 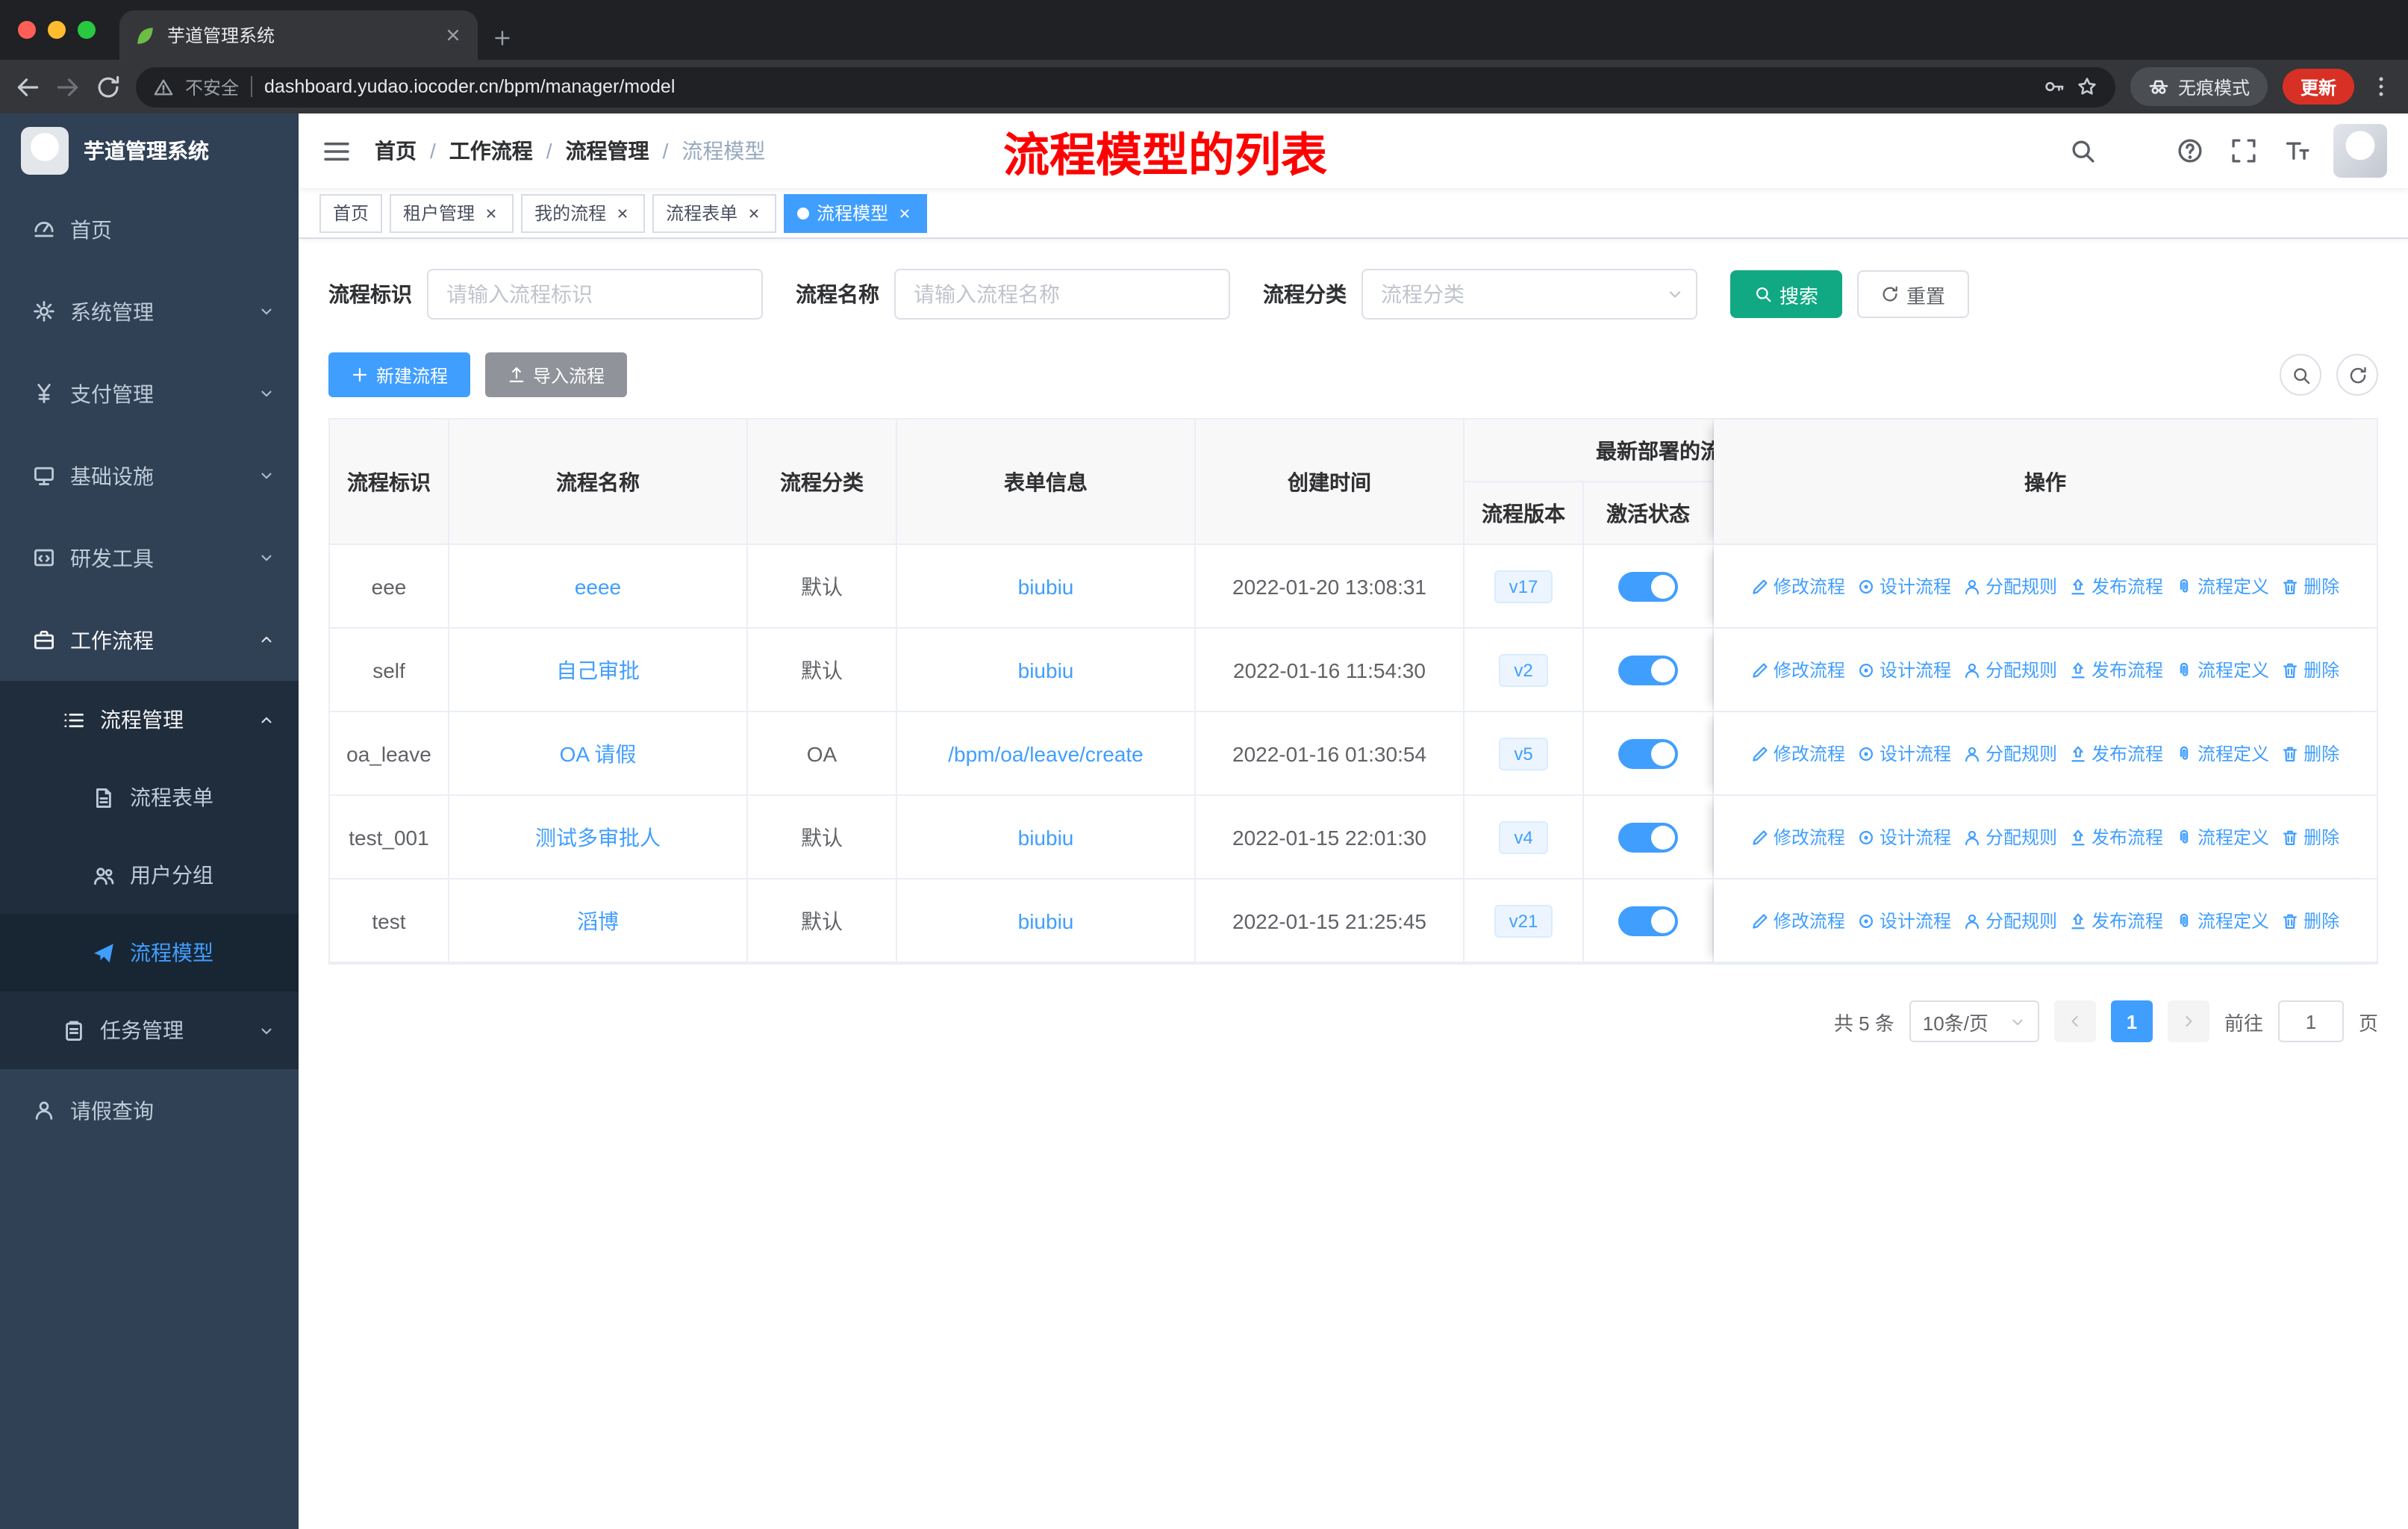 What do you see at coordinates (298, 35) in the screenshot?
I see `browser-tab: 芋道管理系统` at bounding box center [298, 35].